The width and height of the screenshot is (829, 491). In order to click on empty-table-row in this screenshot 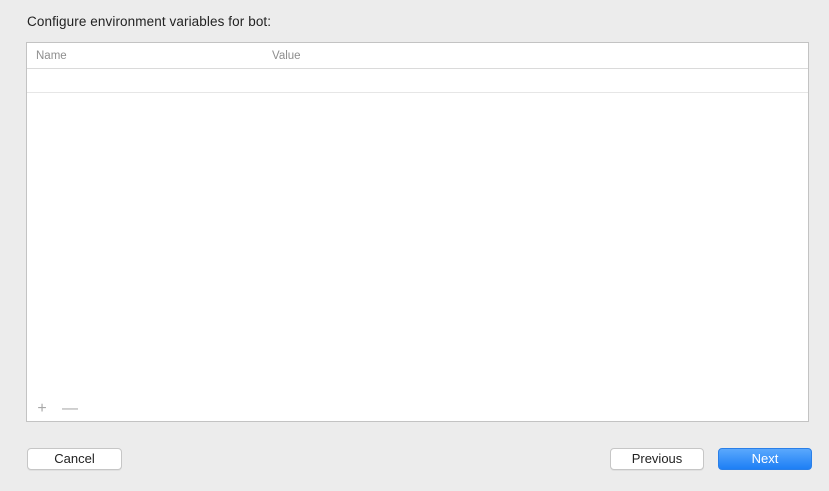, I will do `click(417, 92)`.